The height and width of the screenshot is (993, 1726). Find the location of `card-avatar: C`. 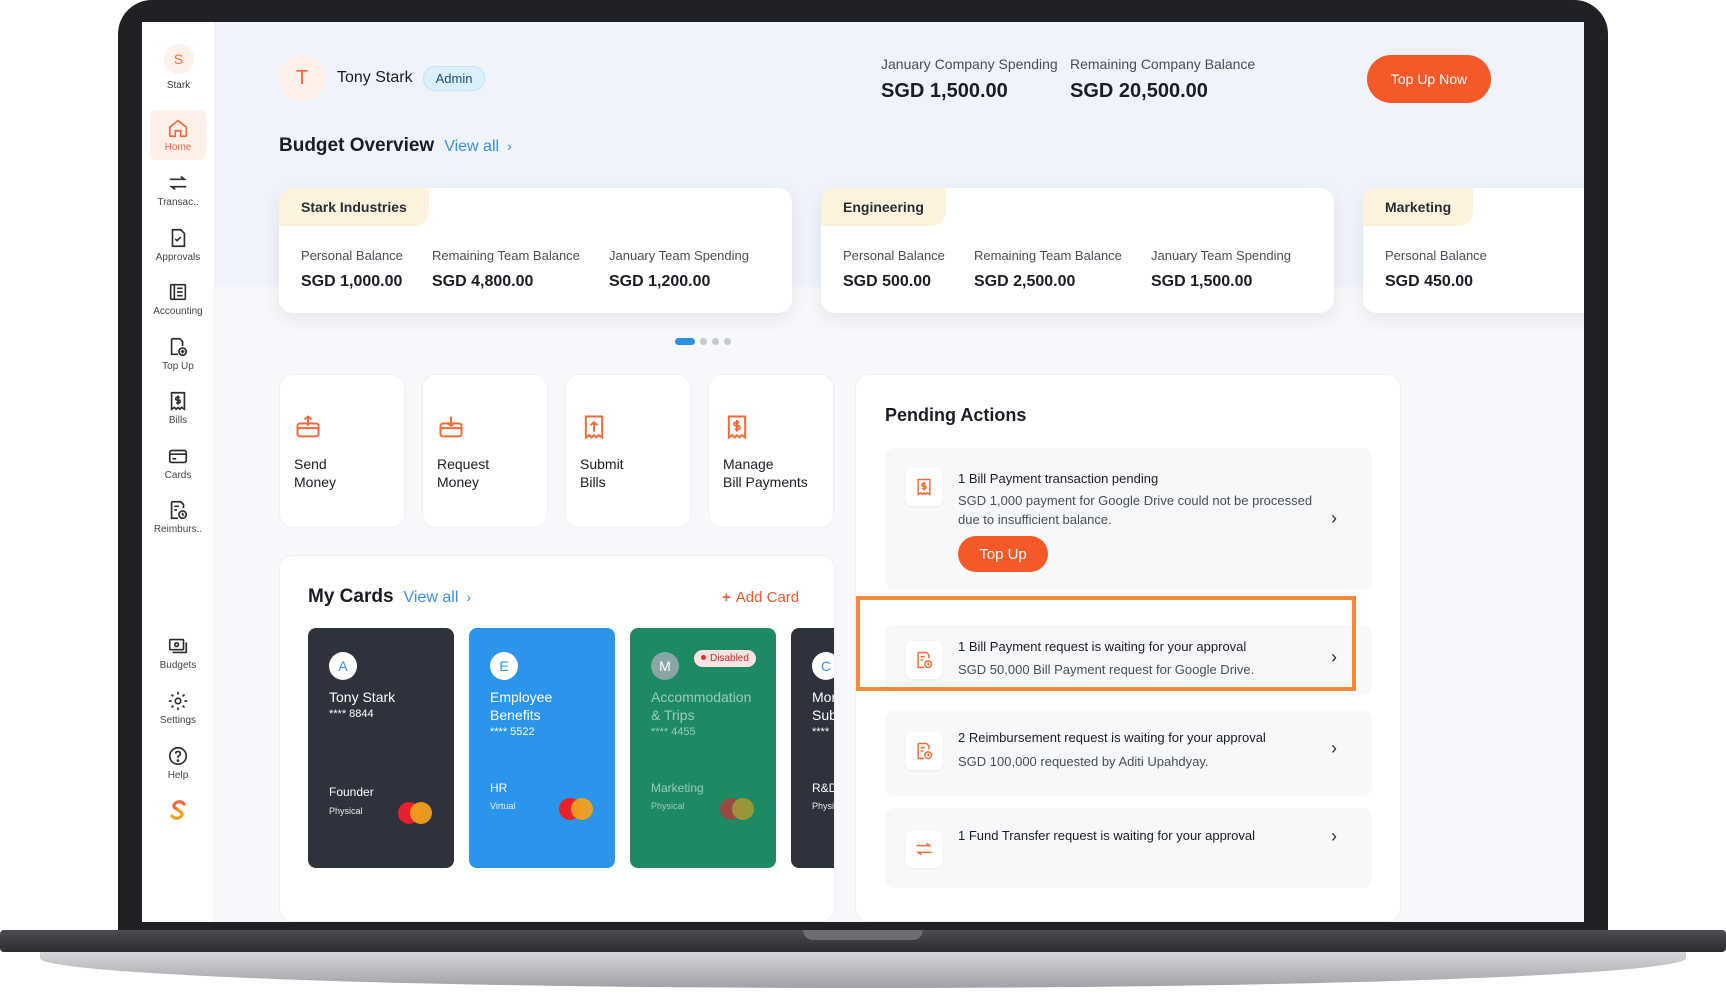

card-avatar: C is located at coordinates (823, 666).